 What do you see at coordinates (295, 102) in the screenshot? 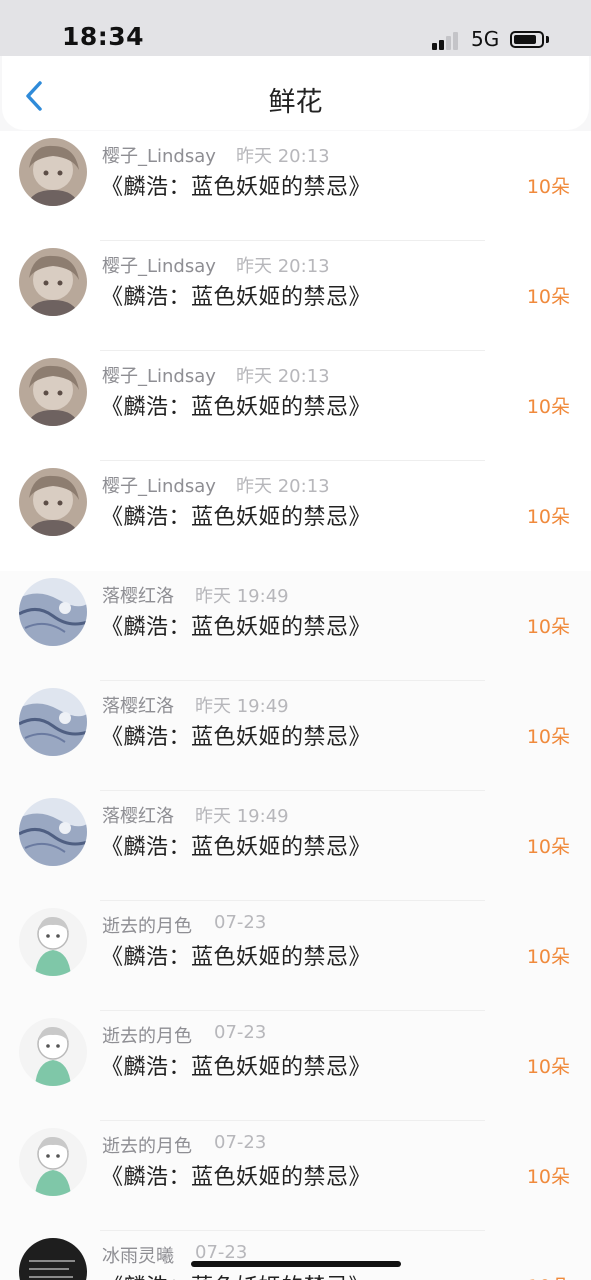
I see `page-title: 鲜花` at bounding box center [295, 102].